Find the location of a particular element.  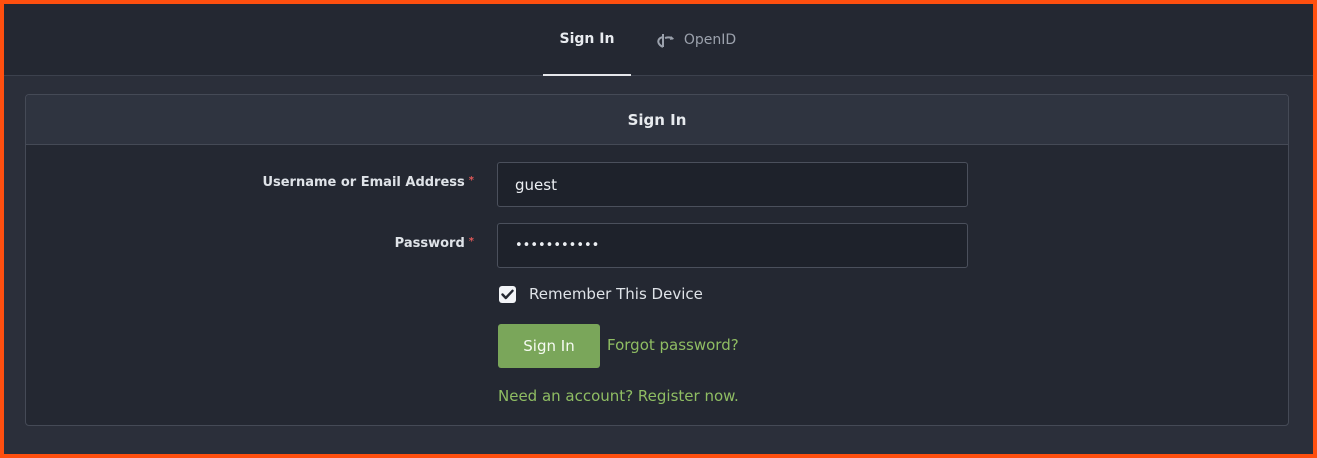

openid-icon is located at coordinates (665, 41).